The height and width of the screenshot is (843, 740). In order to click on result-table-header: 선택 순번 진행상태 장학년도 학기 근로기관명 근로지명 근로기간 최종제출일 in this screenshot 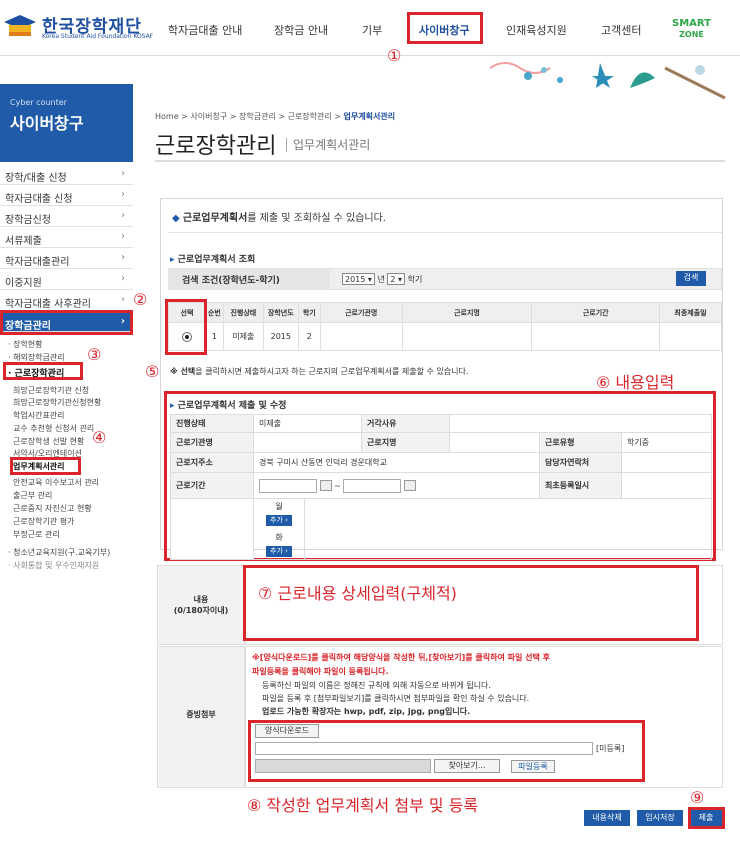, I will do `click(445, 312)`.